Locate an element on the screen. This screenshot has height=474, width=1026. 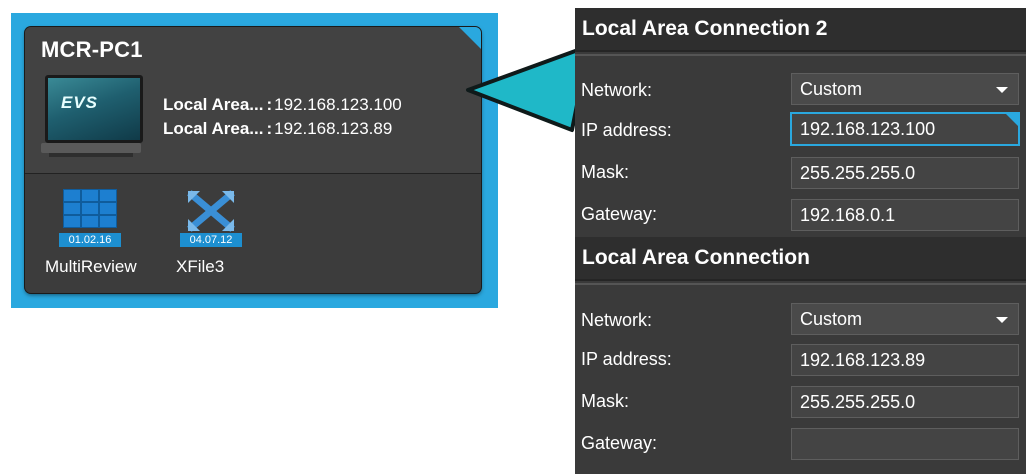
grid-icon: 01.02.16 is located at coordinates (90, 217).